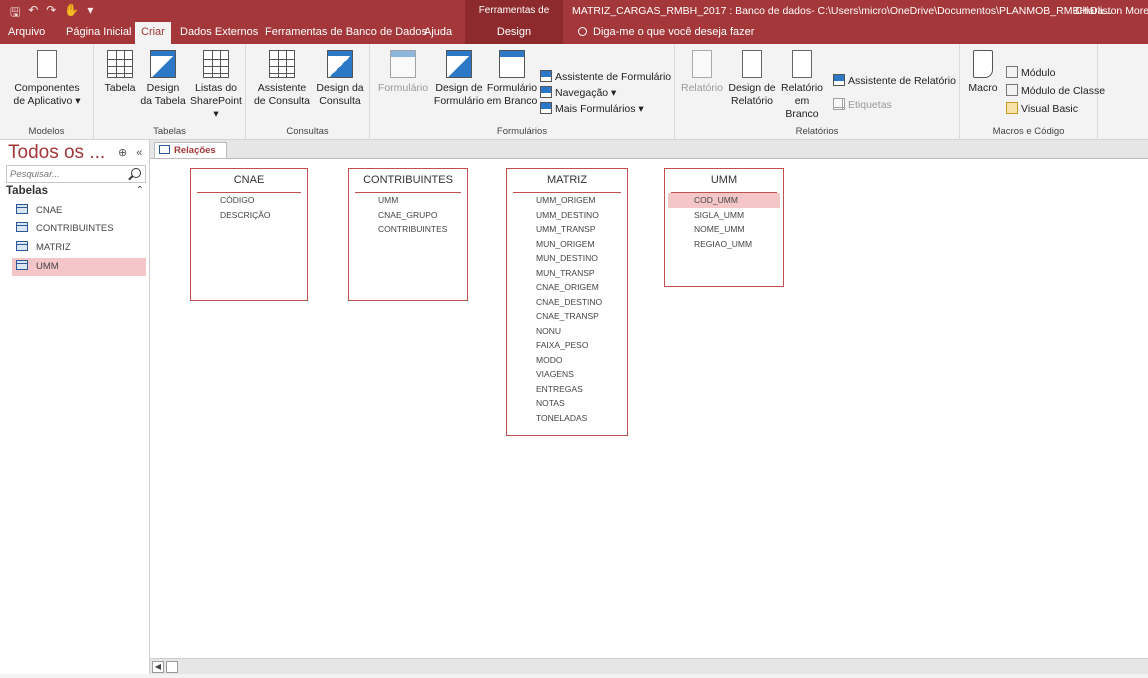  Describe the element at coordinates (249, 200) in the screenshot. I see `table-field: CÓDIGO` at that location.